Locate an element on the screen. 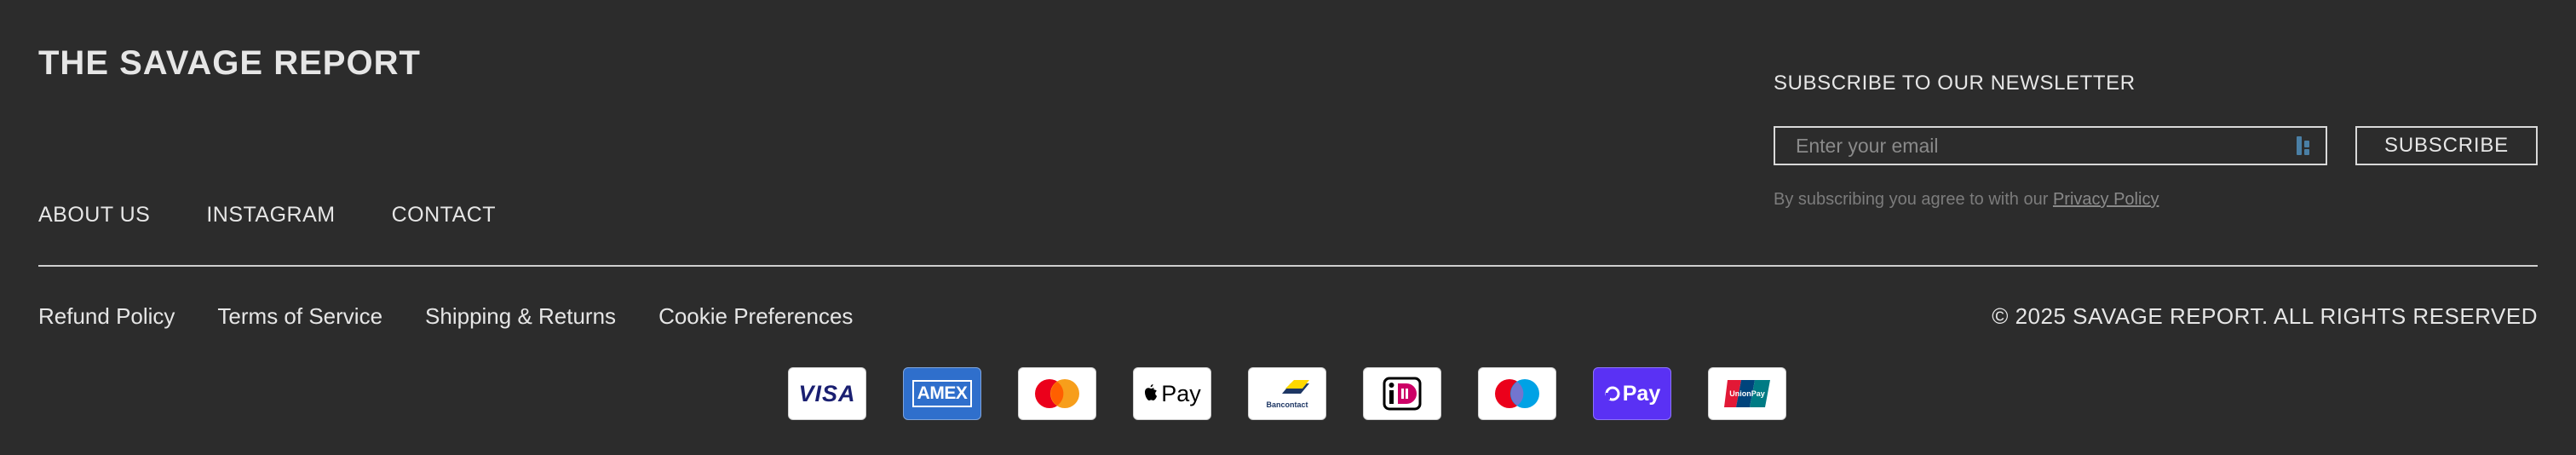 The width and height of the screenshot is (2576, 455). terms-of-service-link: Terms of Service is located at coordinates (300, 316).